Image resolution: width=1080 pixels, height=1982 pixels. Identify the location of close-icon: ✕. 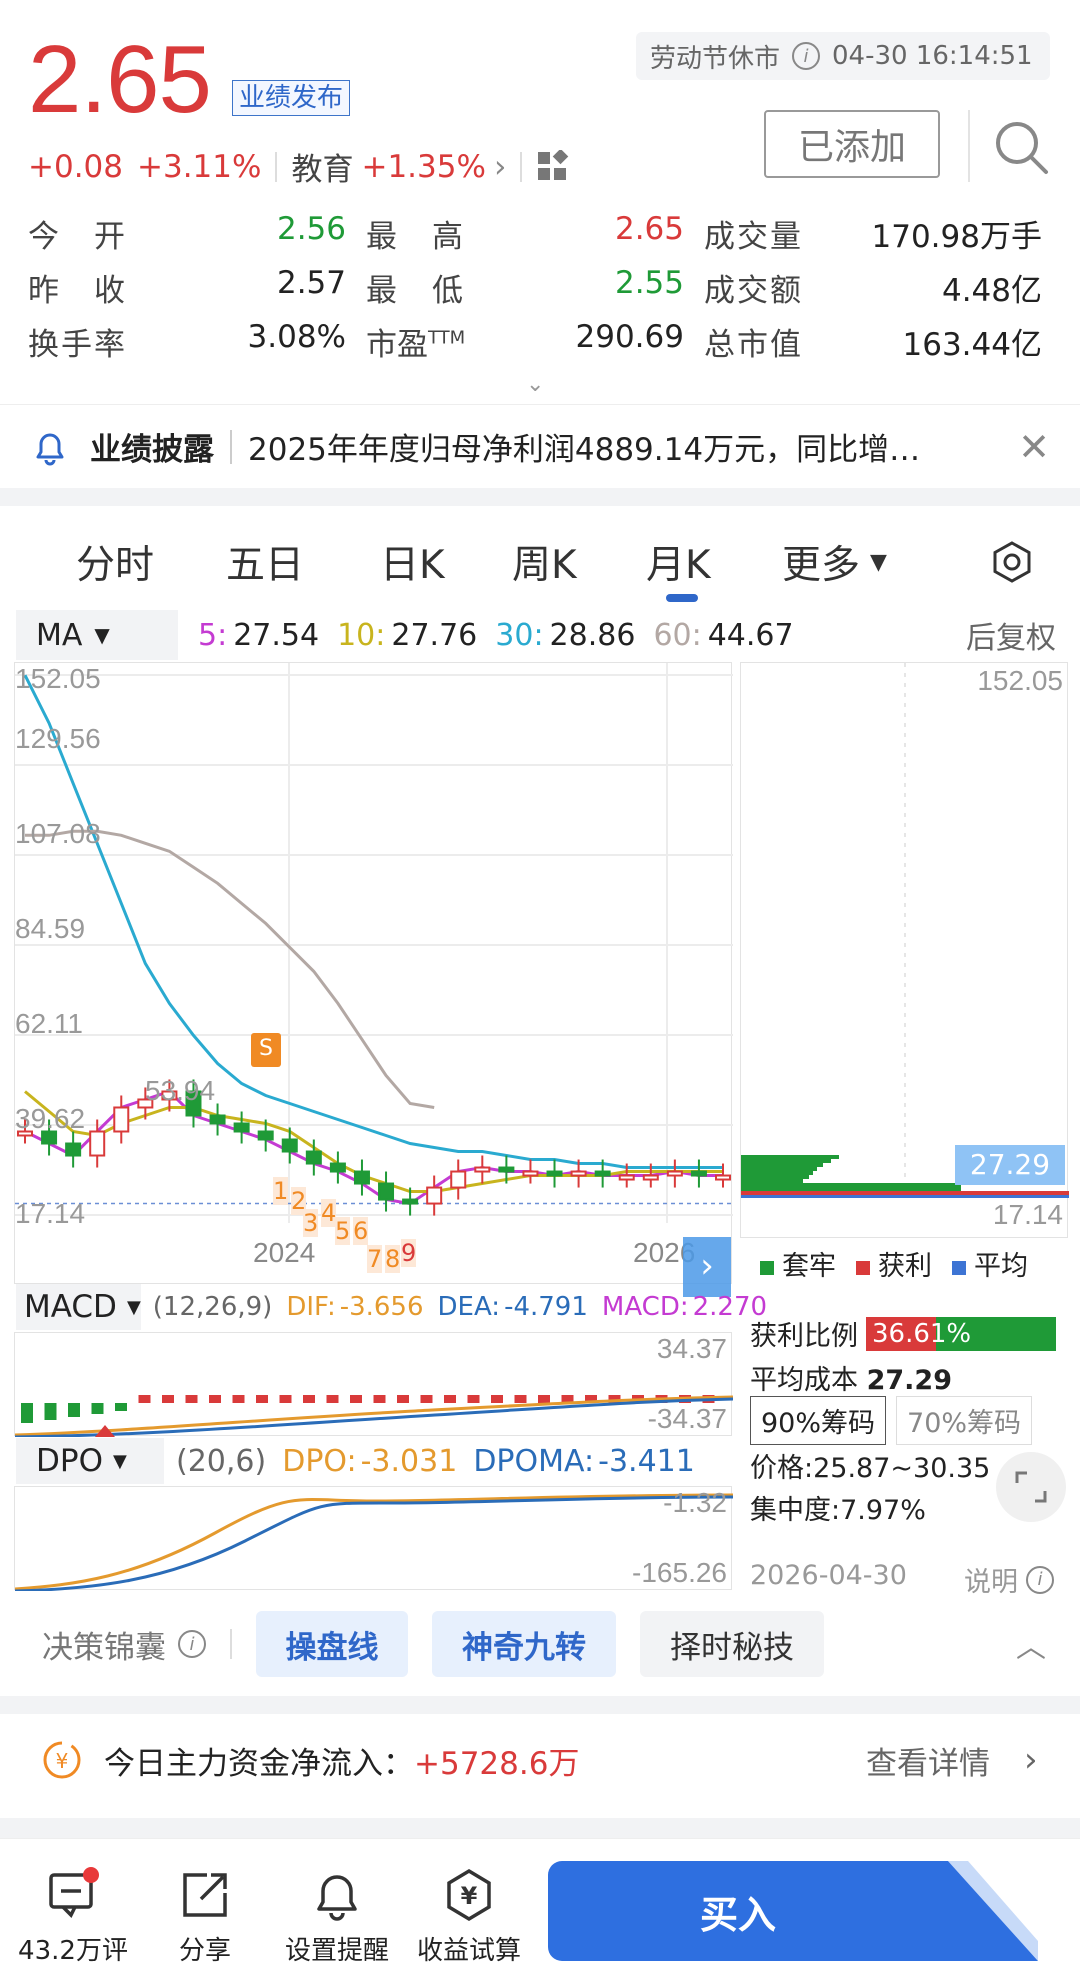
(1034, 447).